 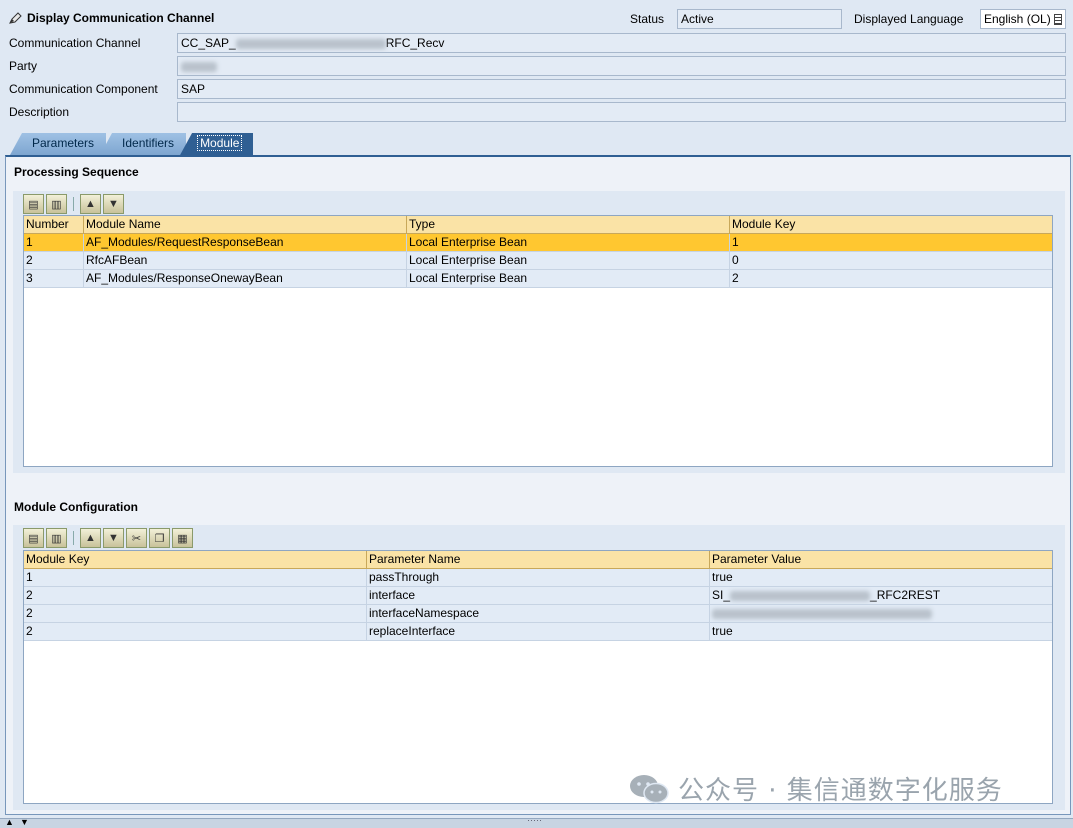 I want to click on cut-icon: ✂, so click(x=136, y=538).